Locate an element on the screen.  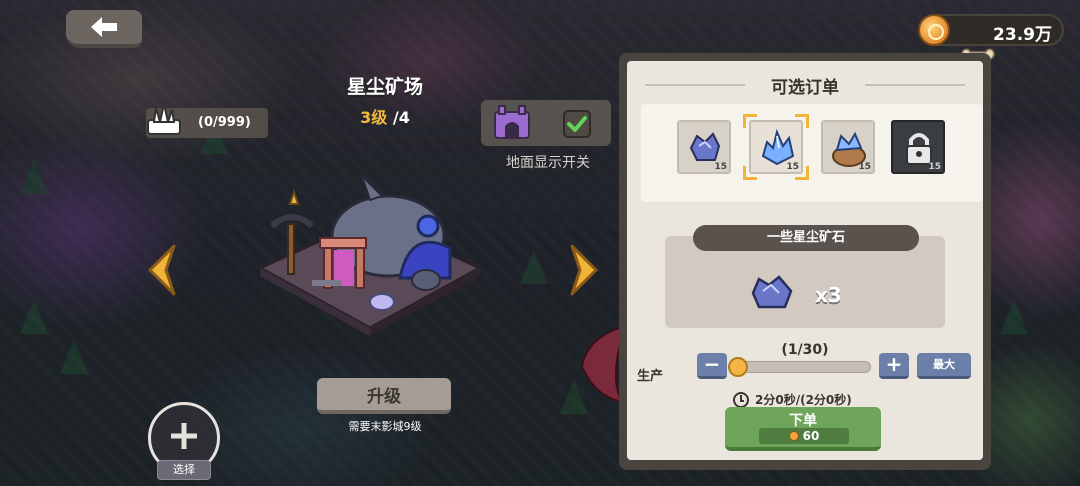
coin-value: 23.9万 is located at coordinates (1022, 35).